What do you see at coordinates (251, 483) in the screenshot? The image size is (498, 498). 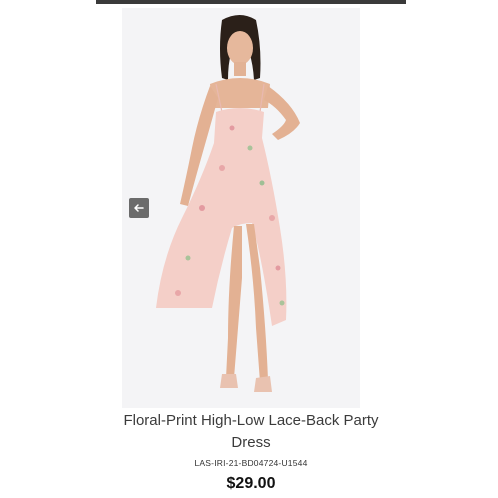 I see `product-price: $29.00` at bounding box center [251, 483].